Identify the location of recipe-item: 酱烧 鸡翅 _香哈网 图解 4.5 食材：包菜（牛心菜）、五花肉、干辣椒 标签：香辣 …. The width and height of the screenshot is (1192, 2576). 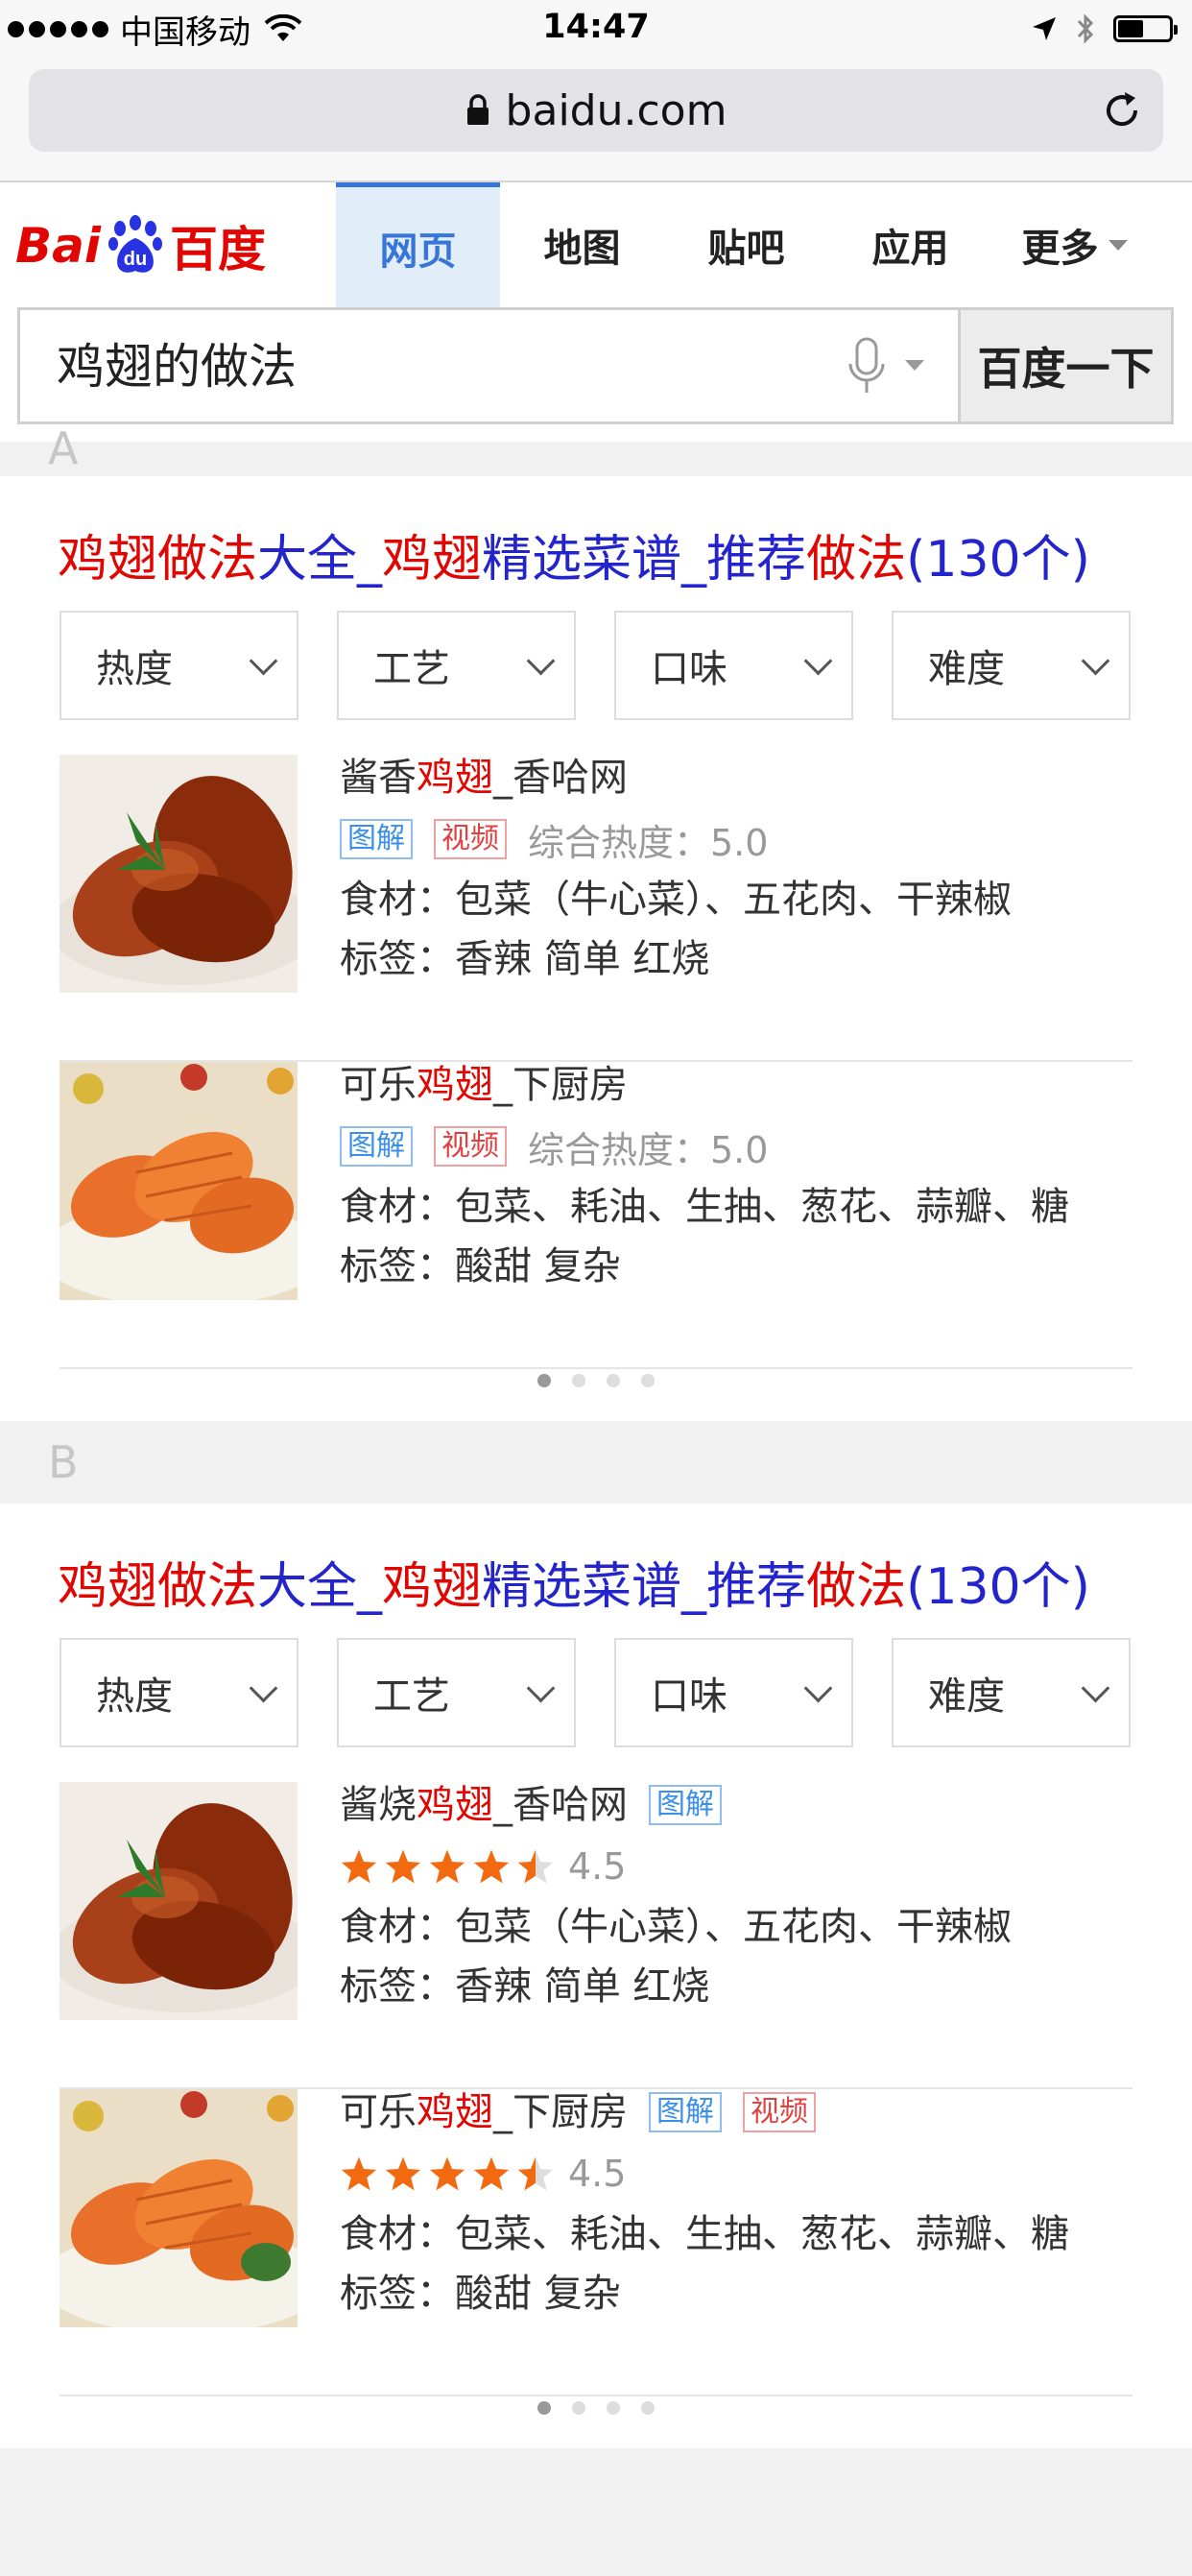
(596, 1935).